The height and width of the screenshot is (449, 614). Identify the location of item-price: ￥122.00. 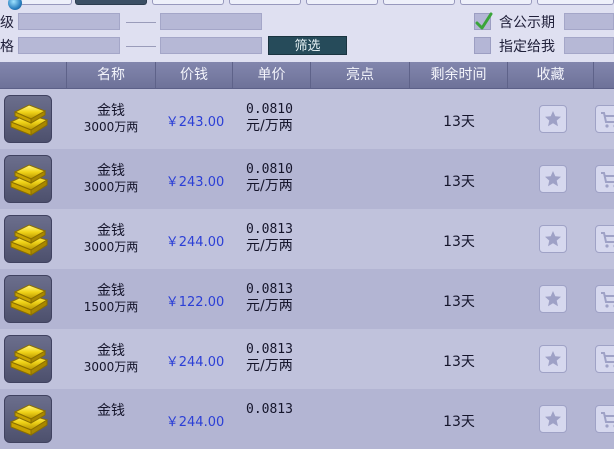
(195, 302).